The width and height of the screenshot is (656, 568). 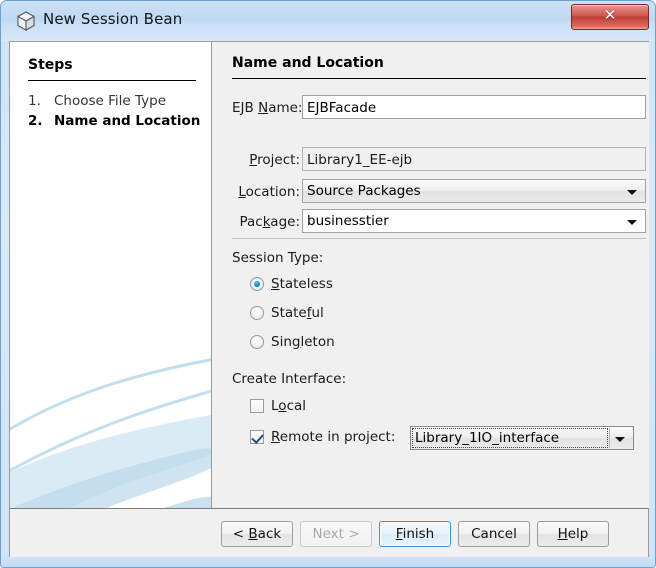 I want to click on remote-project-dropdown: Library_1IO_interface, so click(x=522, y=438).